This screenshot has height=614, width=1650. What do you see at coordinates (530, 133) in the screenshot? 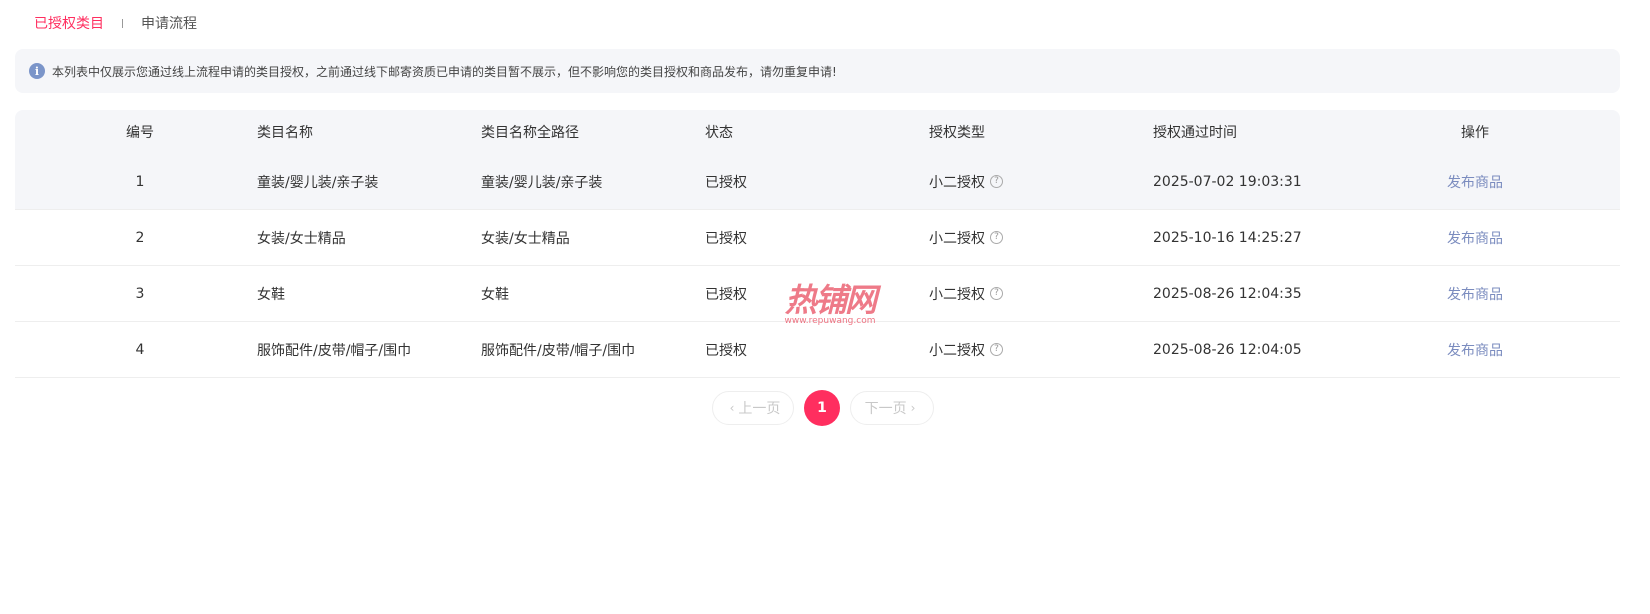
I see `header-path: 类目名称全路径` at bounding box center [530, 133].